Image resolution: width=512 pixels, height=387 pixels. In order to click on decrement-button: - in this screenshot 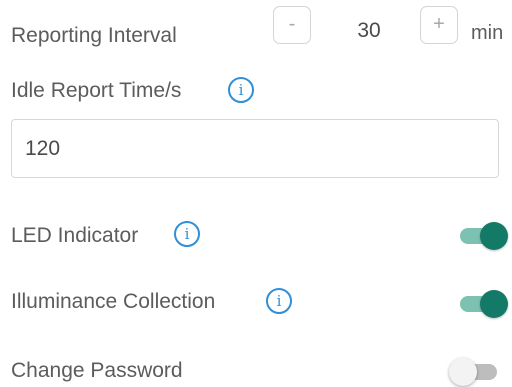, I will do `click(292, 25)`.